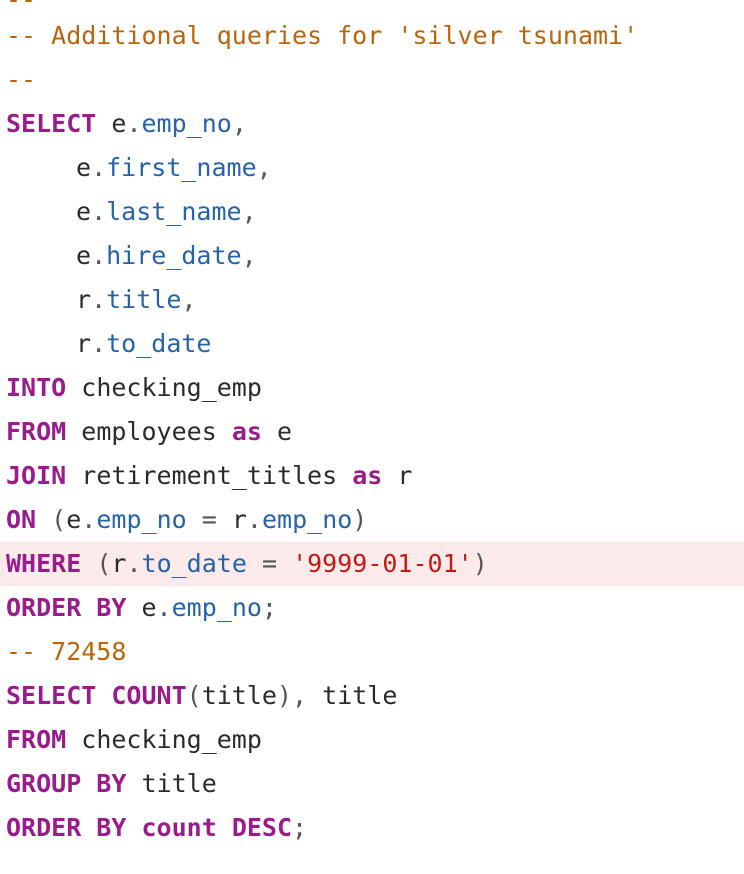 The height and width of the screenshot is (874, 744). I want to click on code-line-14-highlighted: WHERE (r.to_date = '9999-01-01'), so click(372, 564).